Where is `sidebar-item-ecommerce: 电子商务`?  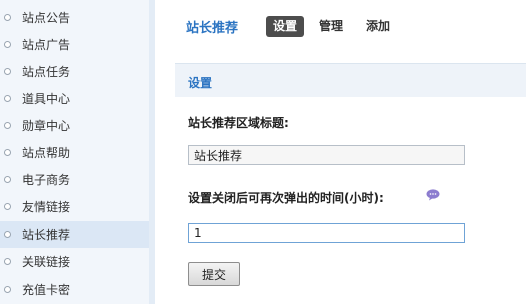 sidebar-item-ecommerce: 电子商务 is located at coordinates (74, 179).